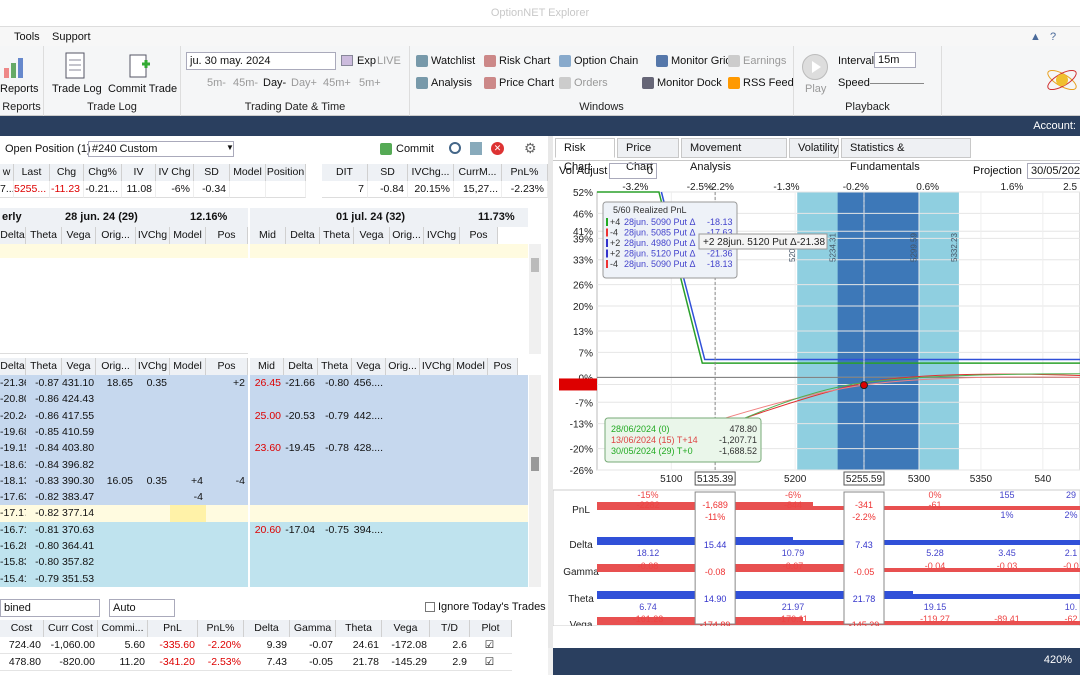  What do you see at coordinates (245, 83) in the screenshot?
I see `step-45m-back: 45m-` at bounding box center [245, 83].